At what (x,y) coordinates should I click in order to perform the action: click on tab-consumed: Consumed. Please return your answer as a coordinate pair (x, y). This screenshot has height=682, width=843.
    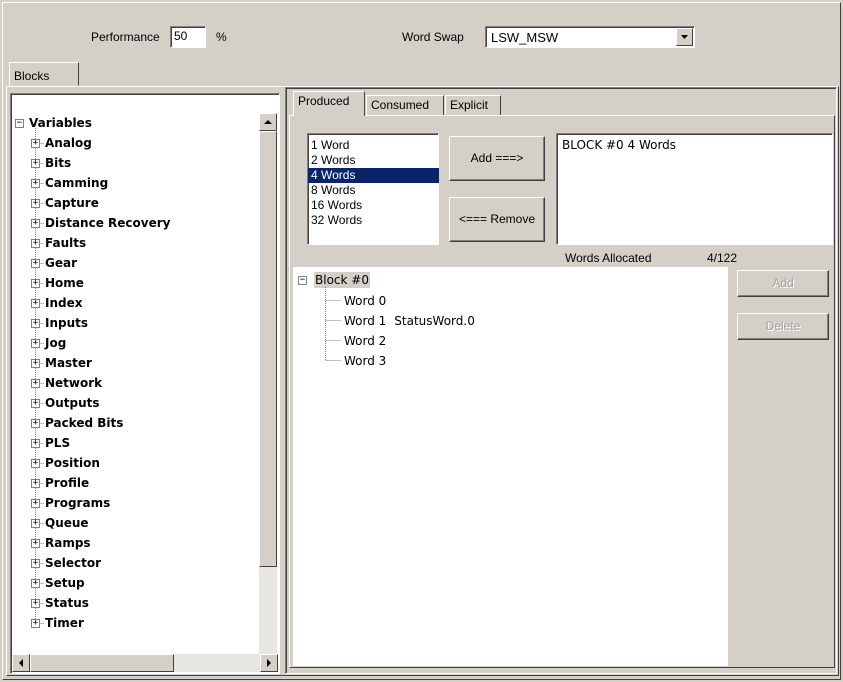
    Looking at the image, I should click on (405, 105).